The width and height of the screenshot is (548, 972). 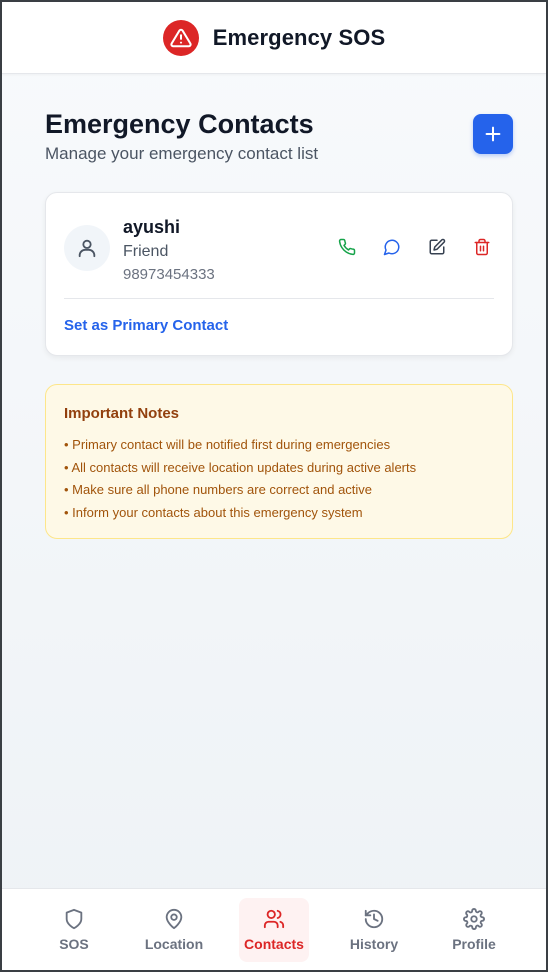 I want to click on nav-item-profile: Profile, so click(x=474, y=930).